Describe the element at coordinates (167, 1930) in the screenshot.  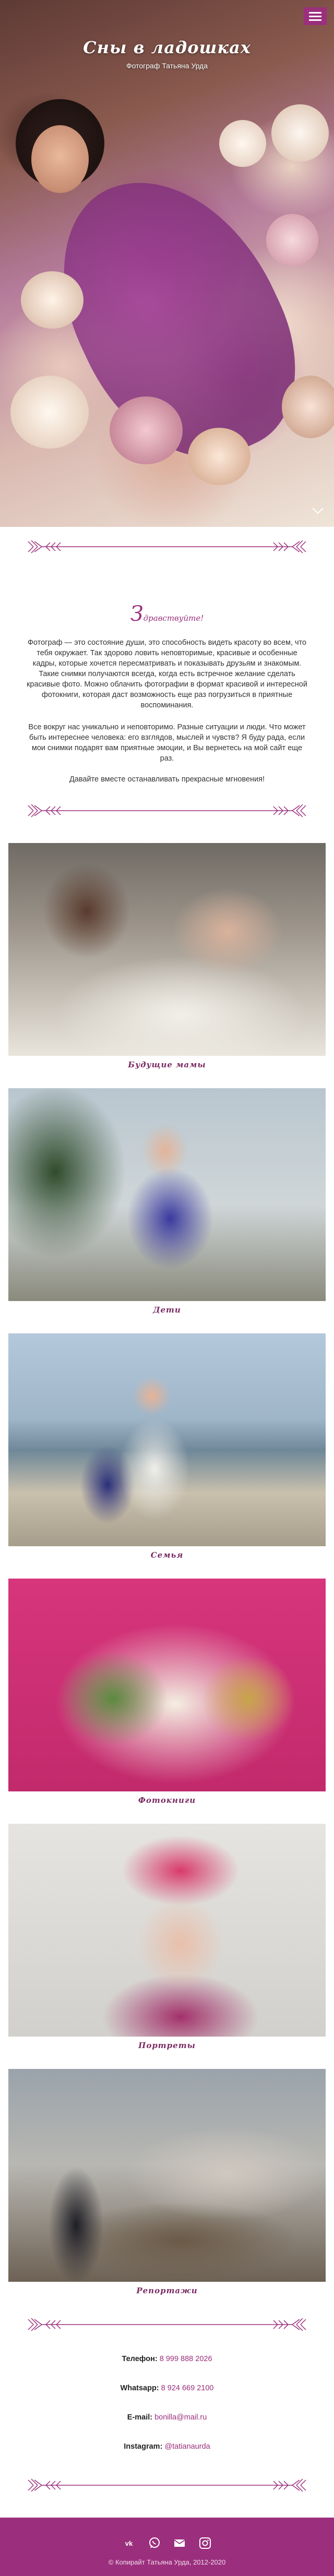
I see `gallery-photo-portraits` at that location.